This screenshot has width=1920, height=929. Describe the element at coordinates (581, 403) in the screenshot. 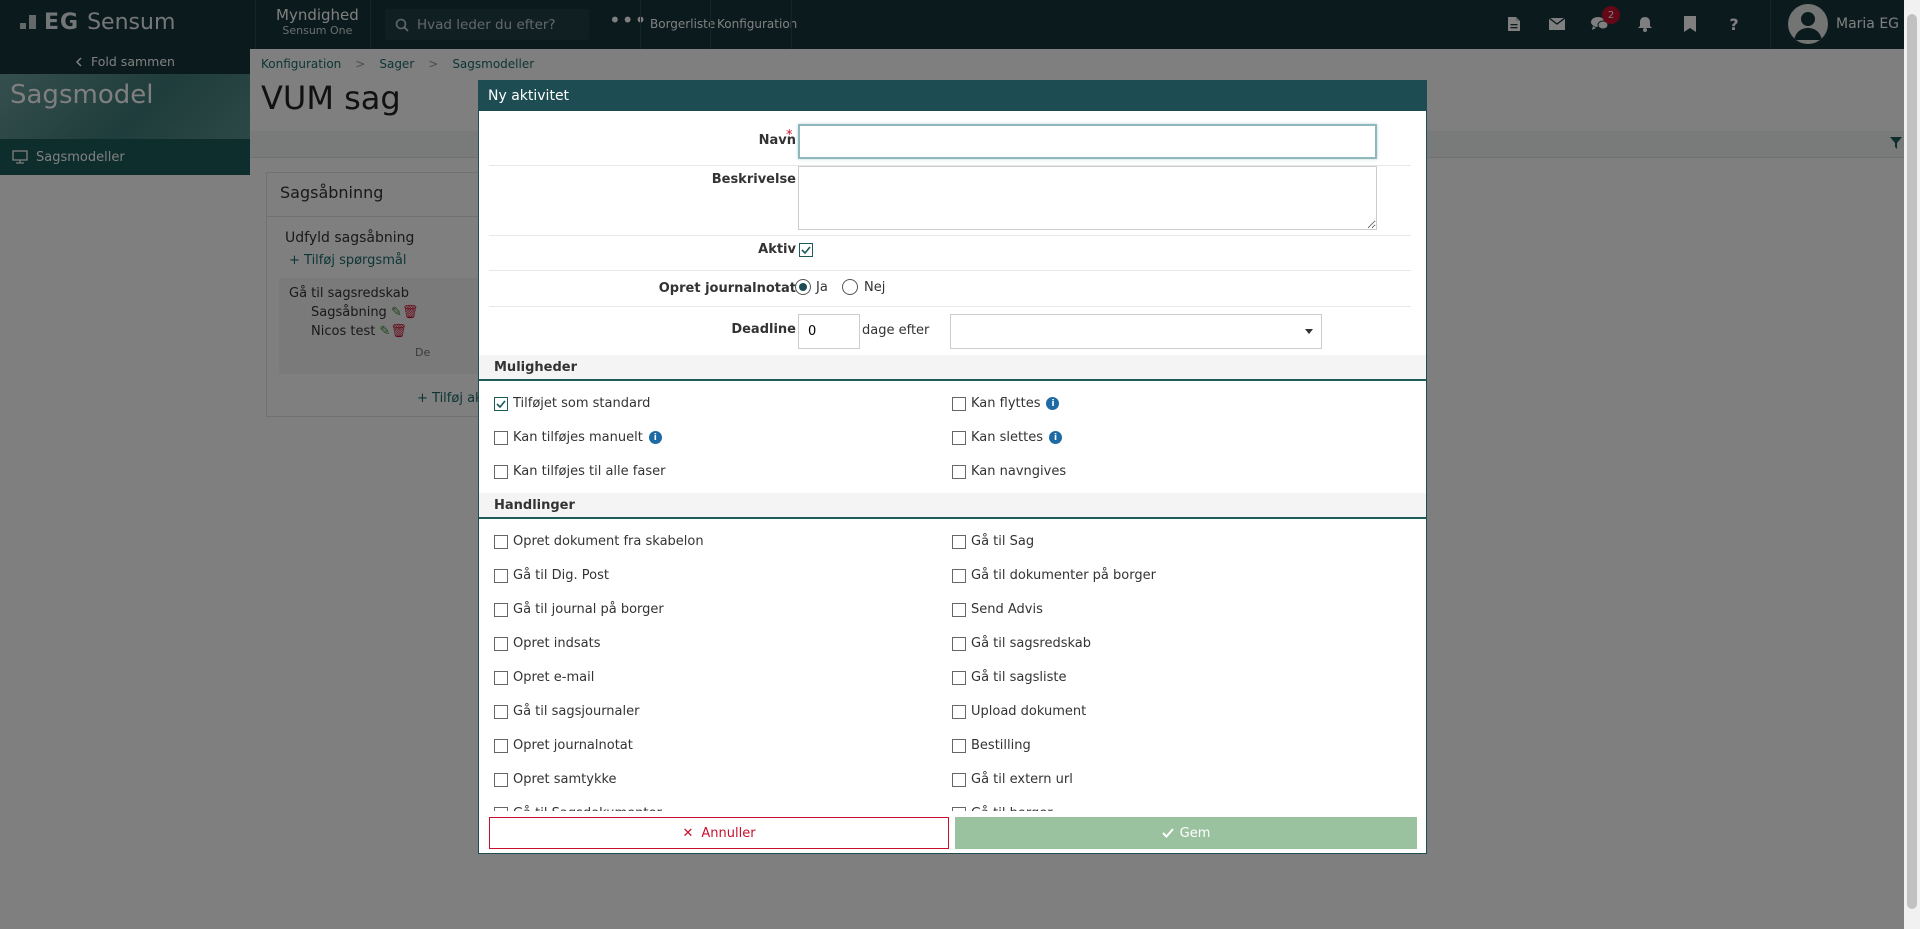

I see `muligheder-label: Tilføjet som standard` at that location.